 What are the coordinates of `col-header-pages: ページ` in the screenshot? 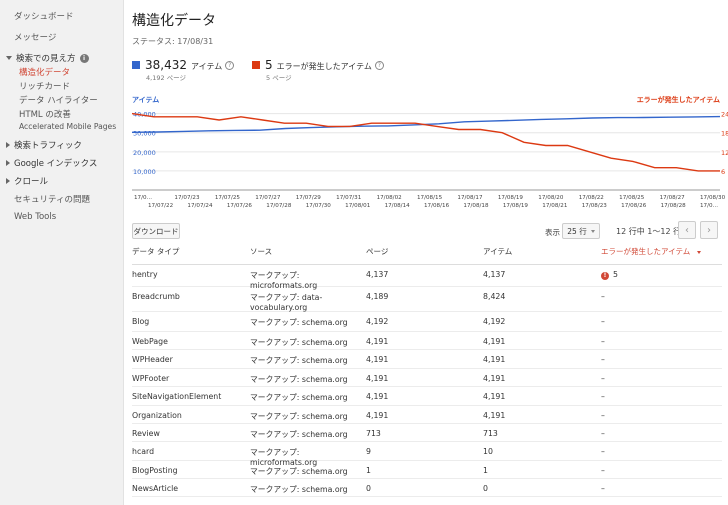 It's located at (377, 251).